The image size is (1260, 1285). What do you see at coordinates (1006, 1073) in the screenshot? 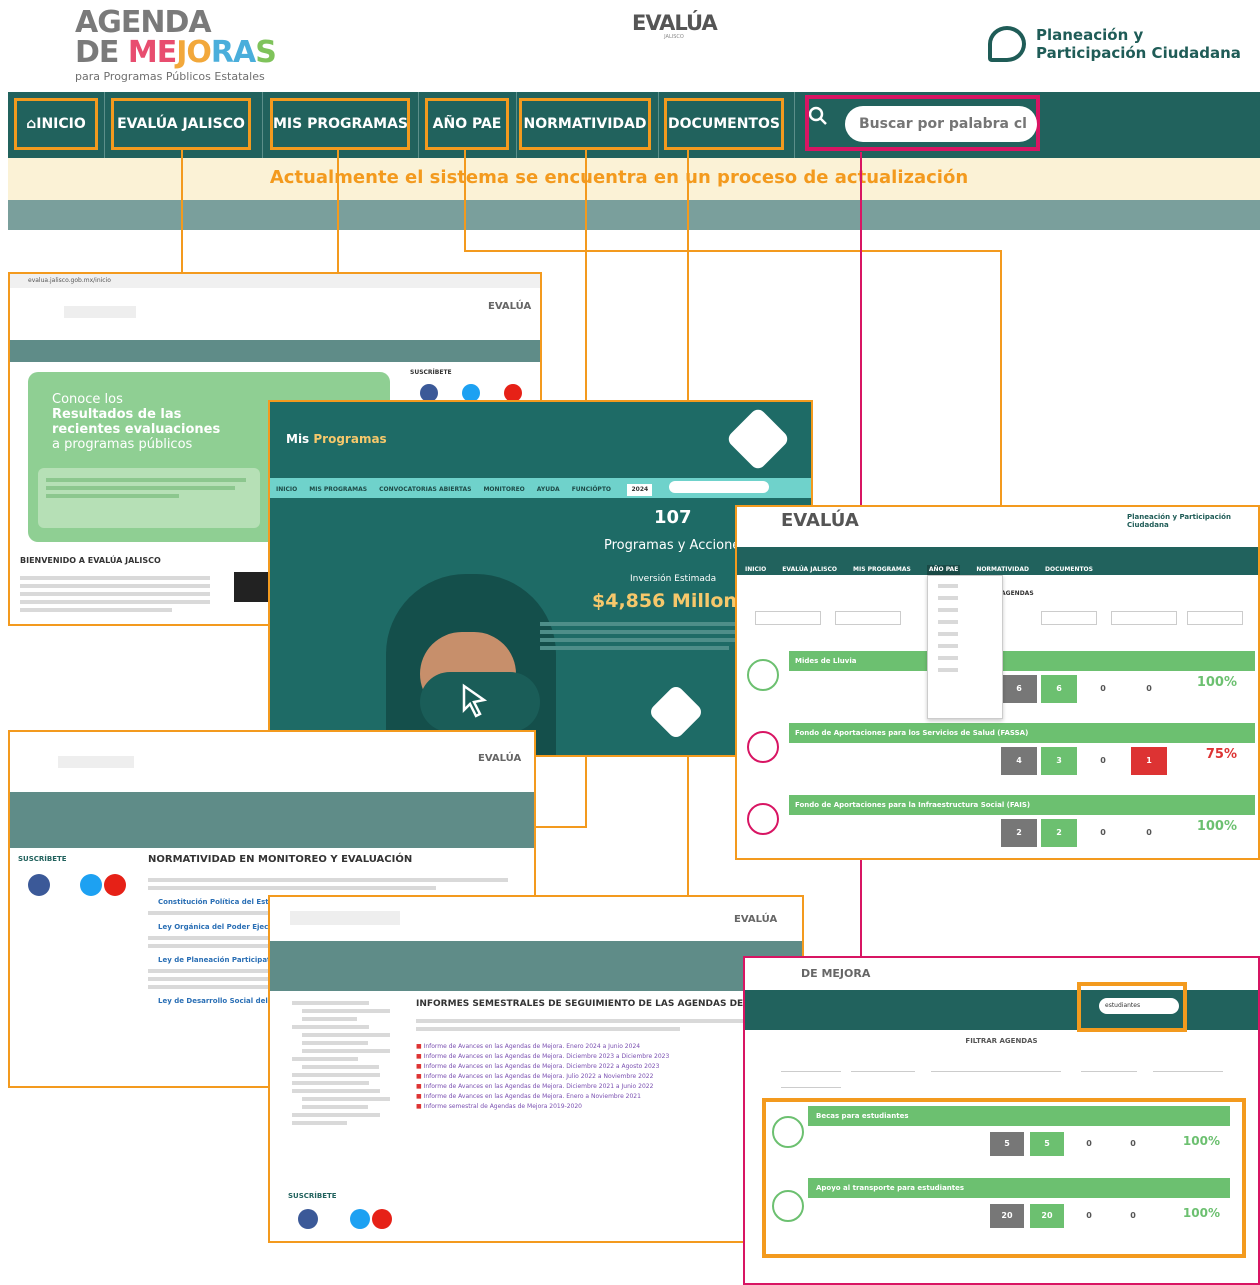
I see `filter-row` at bounding box center [1006, 1073].